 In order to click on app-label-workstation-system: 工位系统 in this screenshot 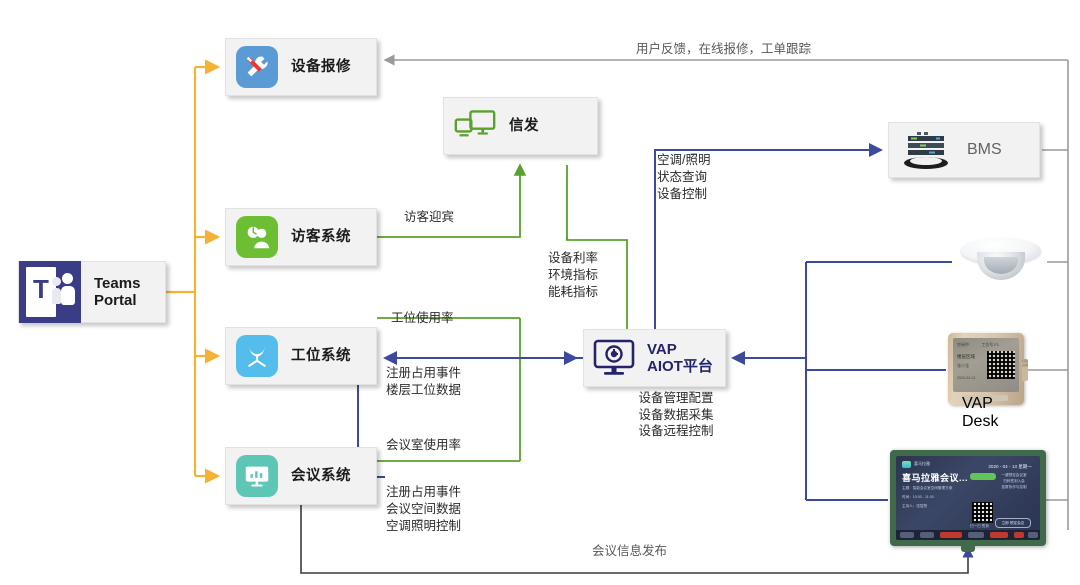, I will do `click(321, 355)`.